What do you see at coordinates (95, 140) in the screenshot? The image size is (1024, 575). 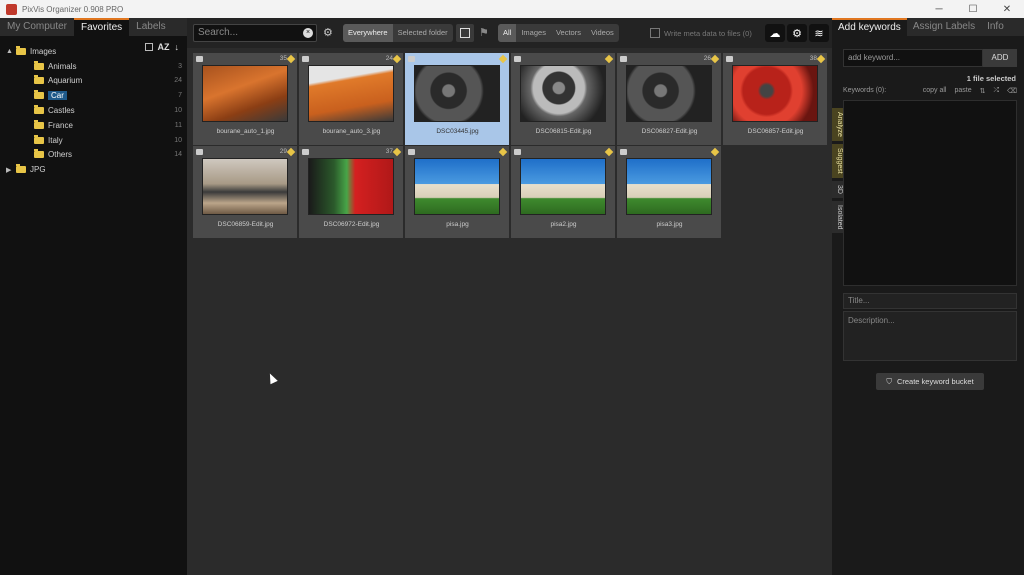 I see `tree-item-italy: Italy 10` at bounding box center [95, 140].